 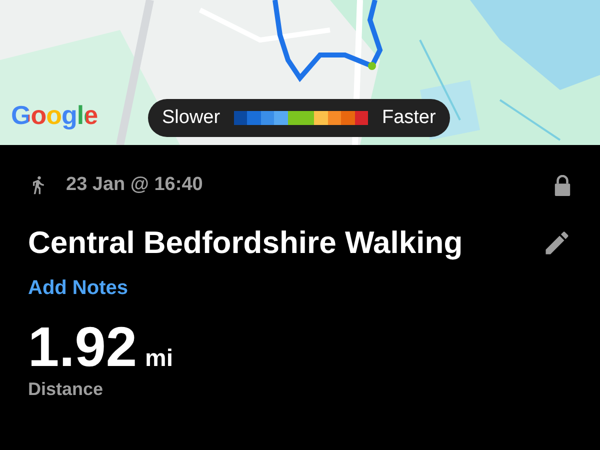 I want to click on legend-label: Faster, so click(x=409, y=118).